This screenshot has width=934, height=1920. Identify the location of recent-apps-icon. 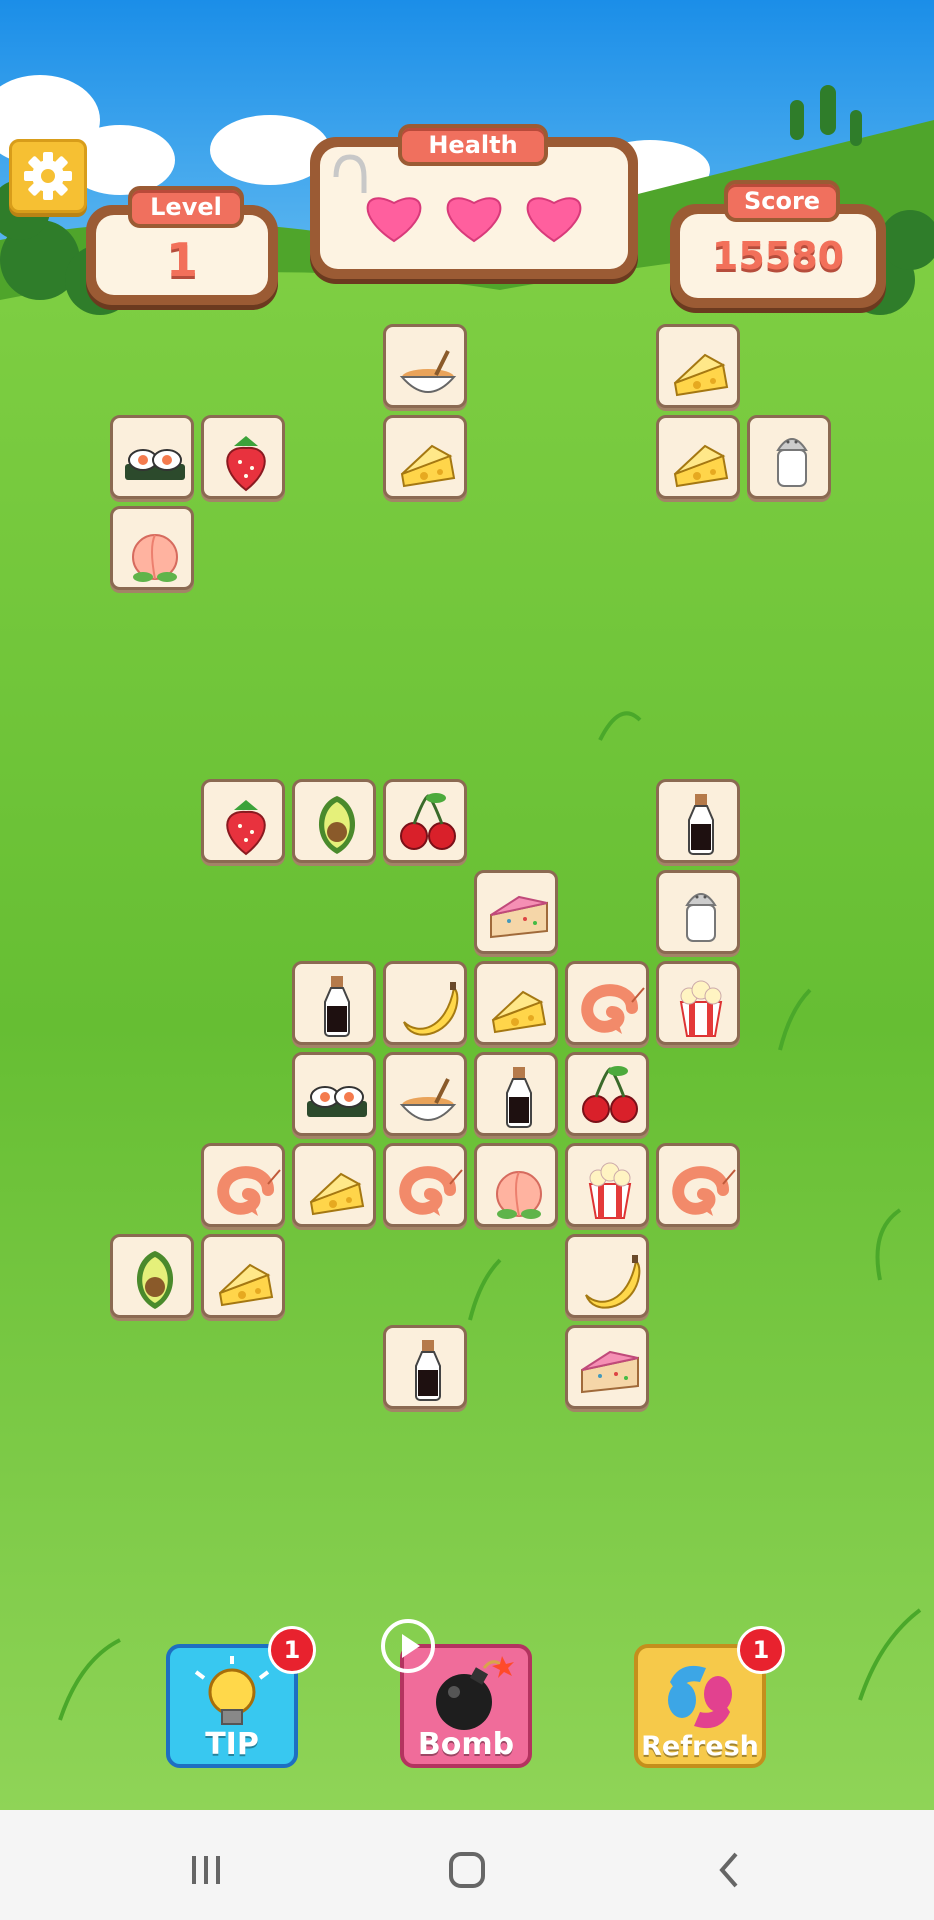
(206, 1870).